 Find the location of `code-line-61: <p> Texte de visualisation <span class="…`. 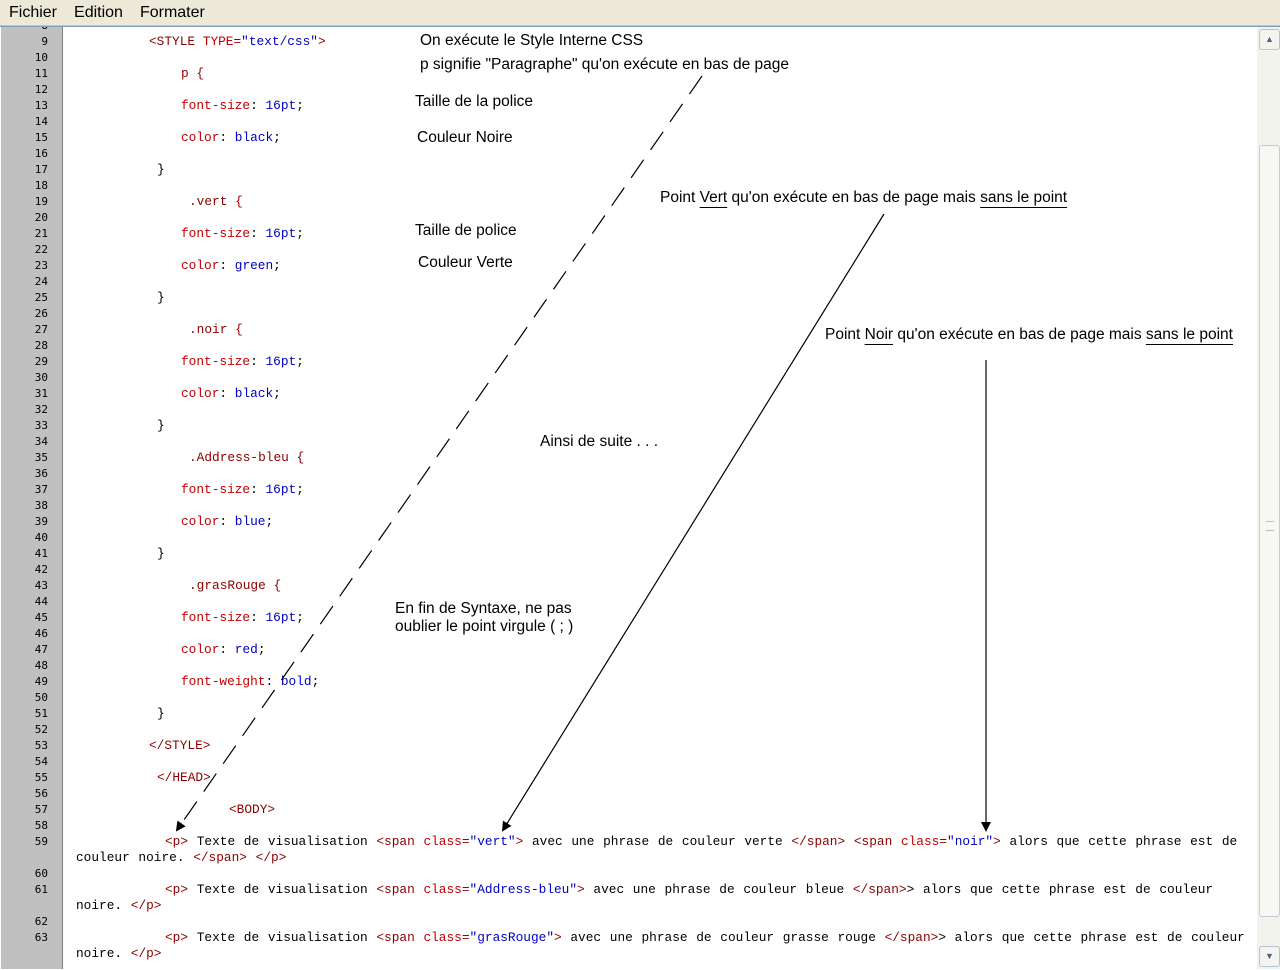

code-line-61: <p> Texte de visualisation <span class="… is located at coordinates (661, 898).